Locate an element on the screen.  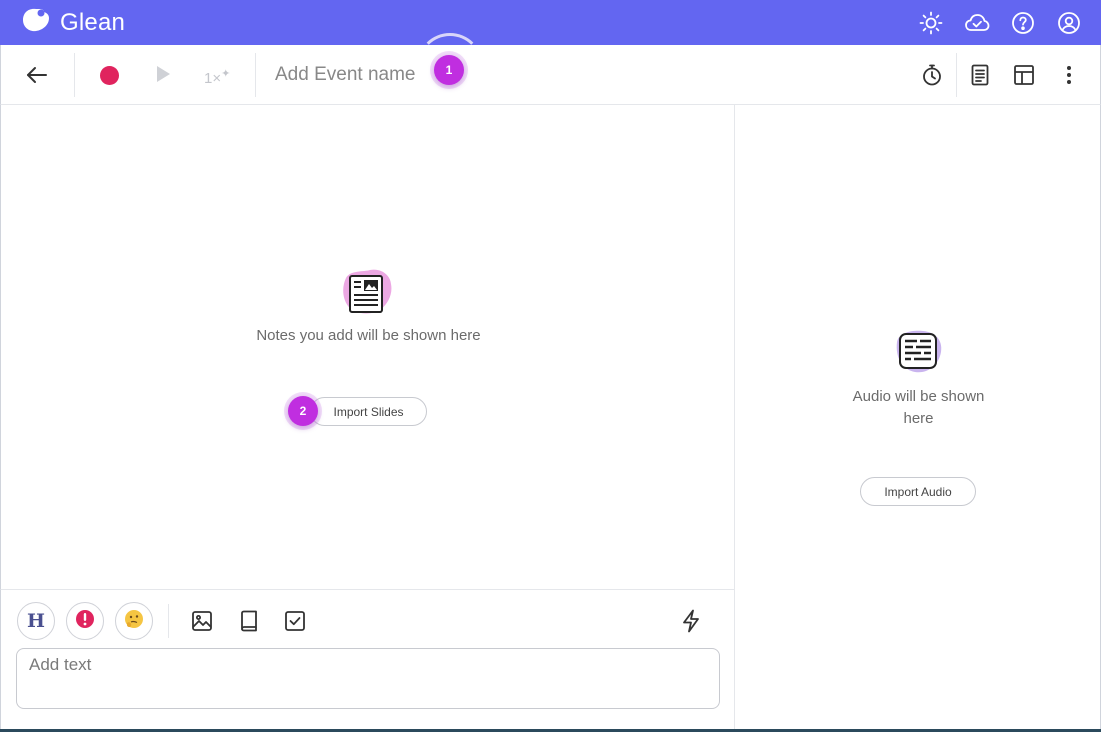
glean-logo-icon is located at coordinates (36, 22).